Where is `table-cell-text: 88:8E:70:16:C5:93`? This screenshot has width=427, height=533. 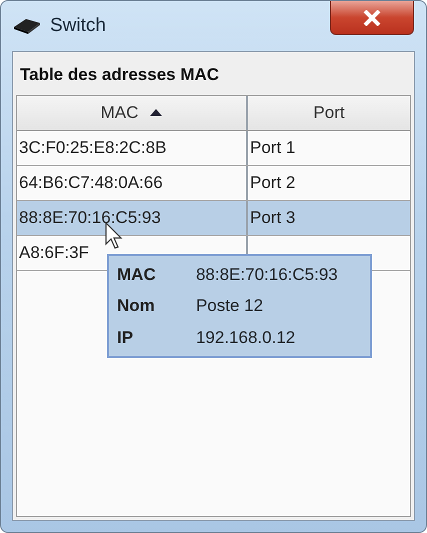 table-cell-text: 88:8E:70:16:C5:93 is located at coordinates (90, 217).